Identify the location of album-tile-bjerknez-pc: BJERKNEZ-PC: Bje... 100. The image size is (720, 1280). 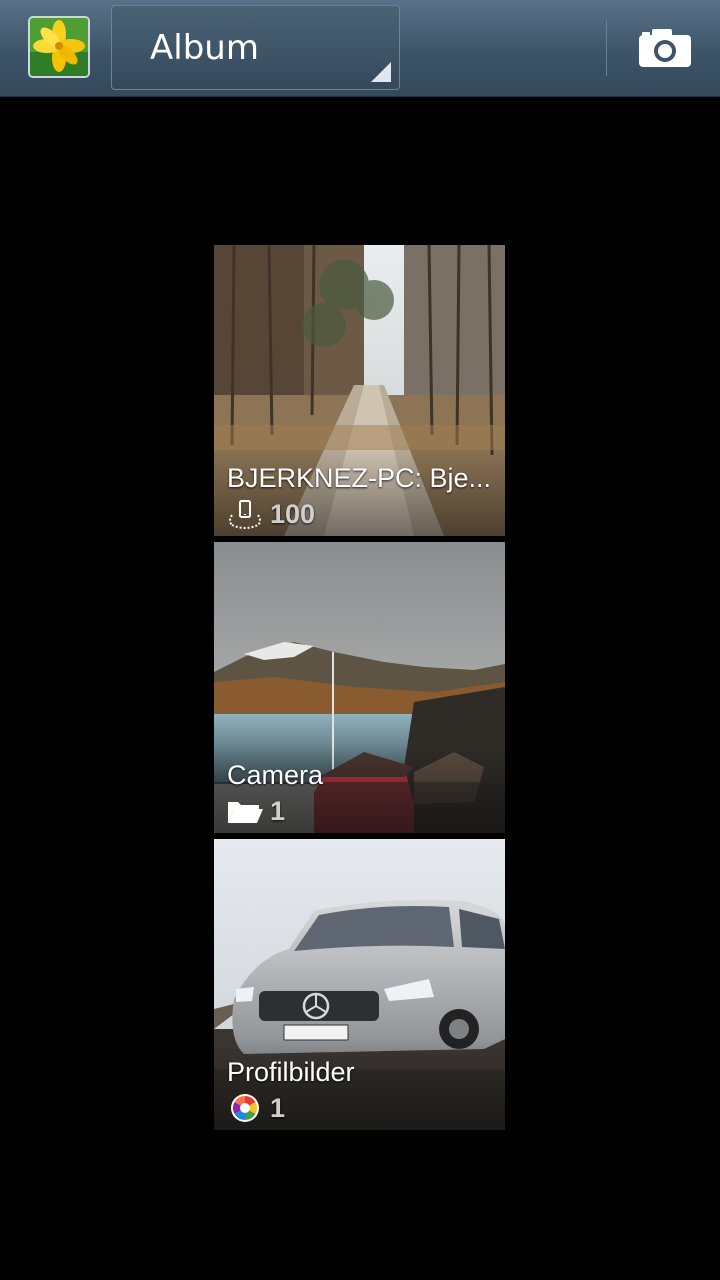
(359, 390).